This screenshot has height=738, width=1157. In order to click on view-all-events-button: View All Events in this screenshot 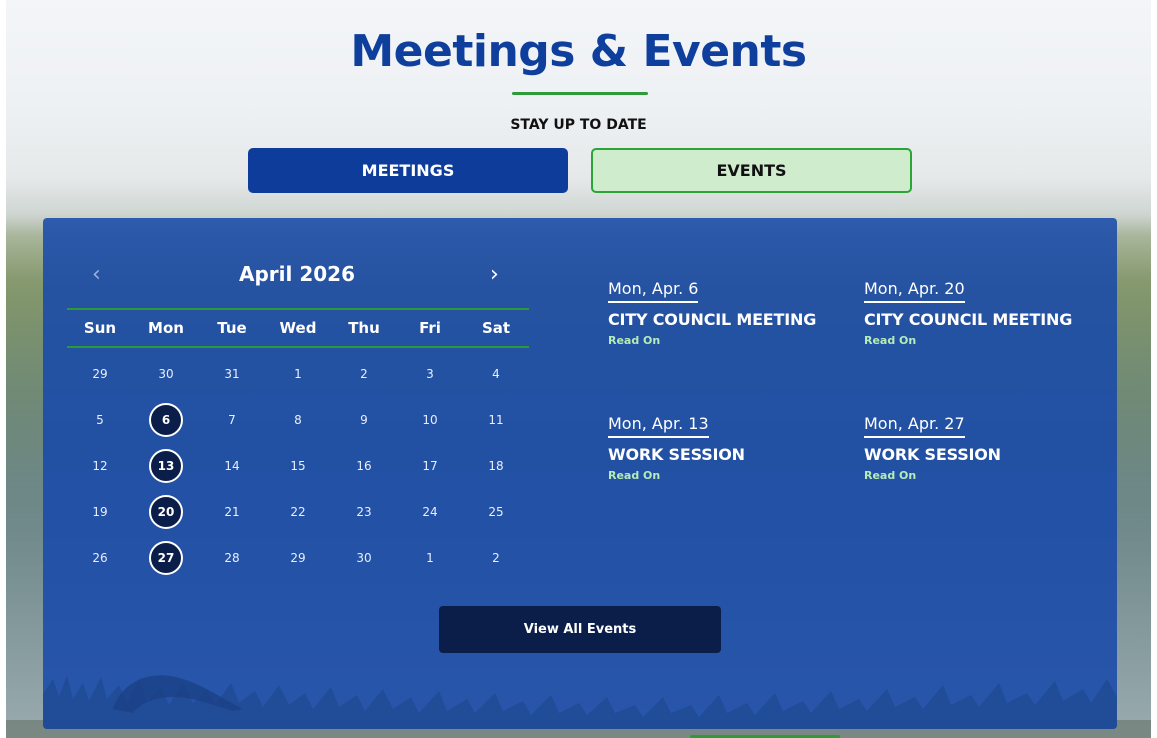, I will do `click(580, 629)`.